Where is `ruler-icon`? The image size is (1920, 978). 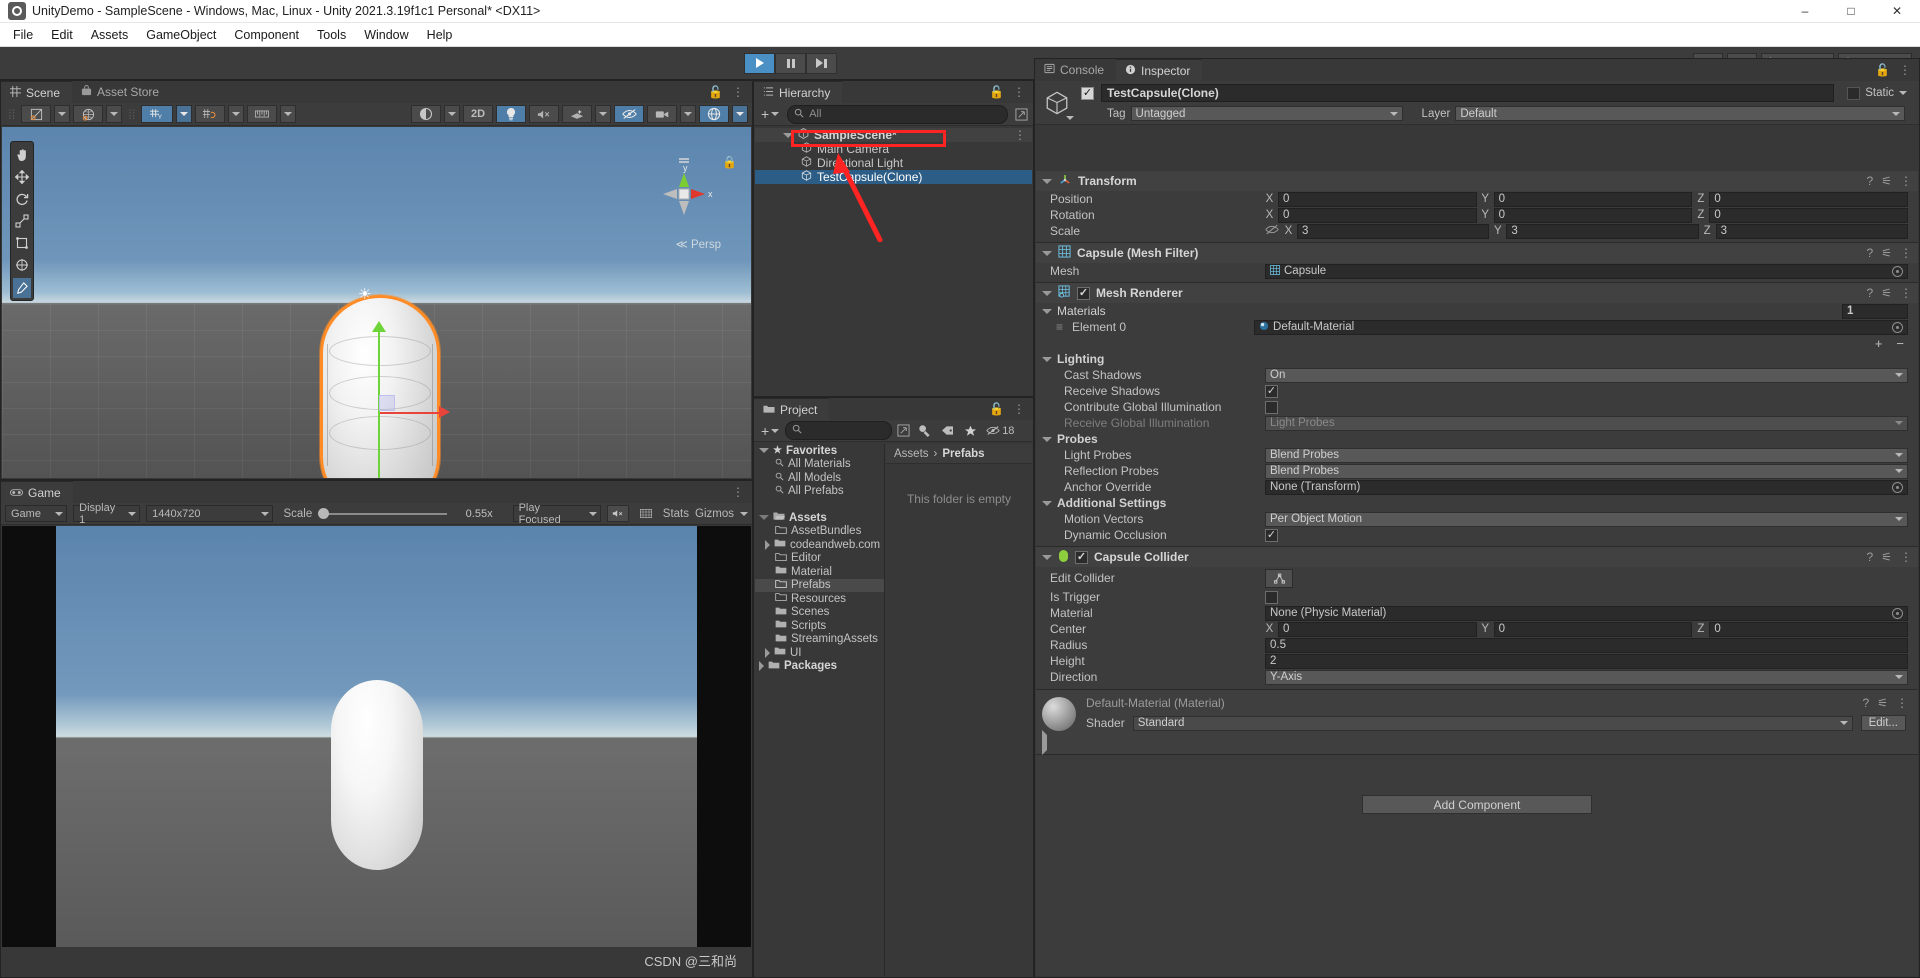
ruler-icon is located at coordinates (262, 114).